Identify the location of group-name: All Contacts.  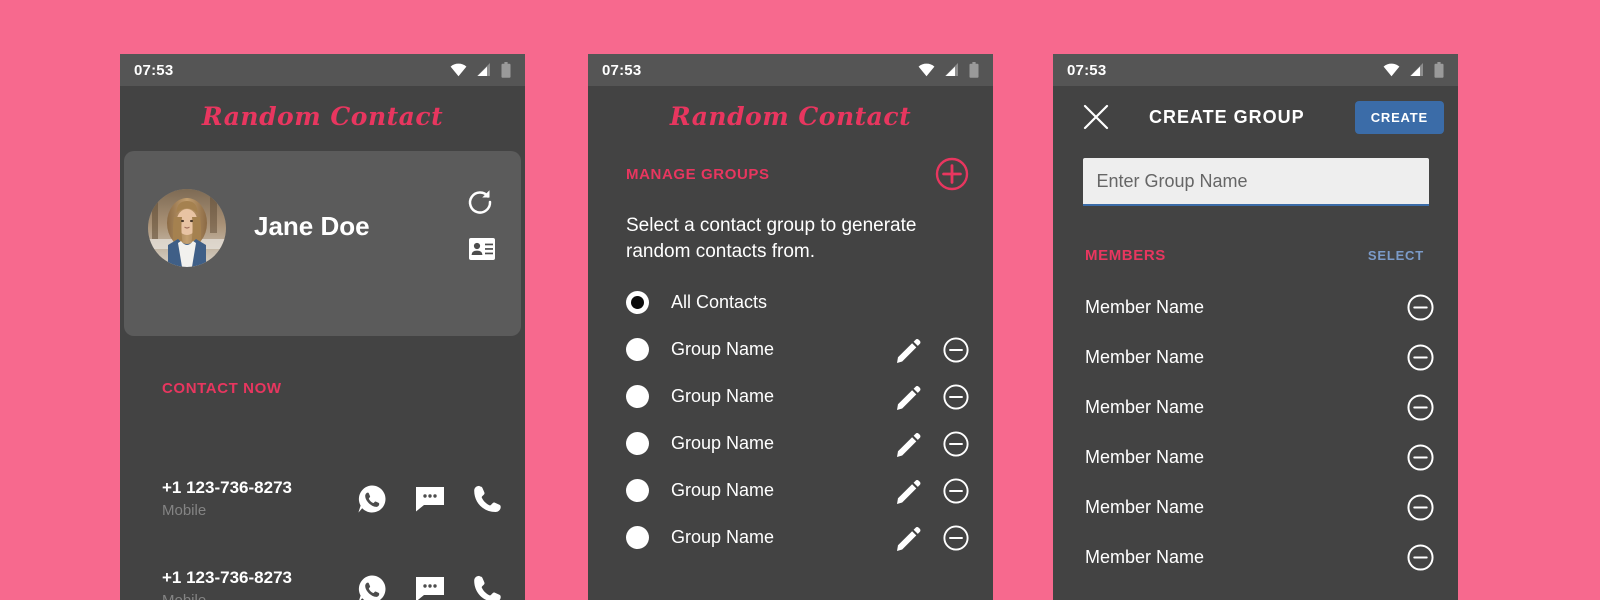
(719, 302).